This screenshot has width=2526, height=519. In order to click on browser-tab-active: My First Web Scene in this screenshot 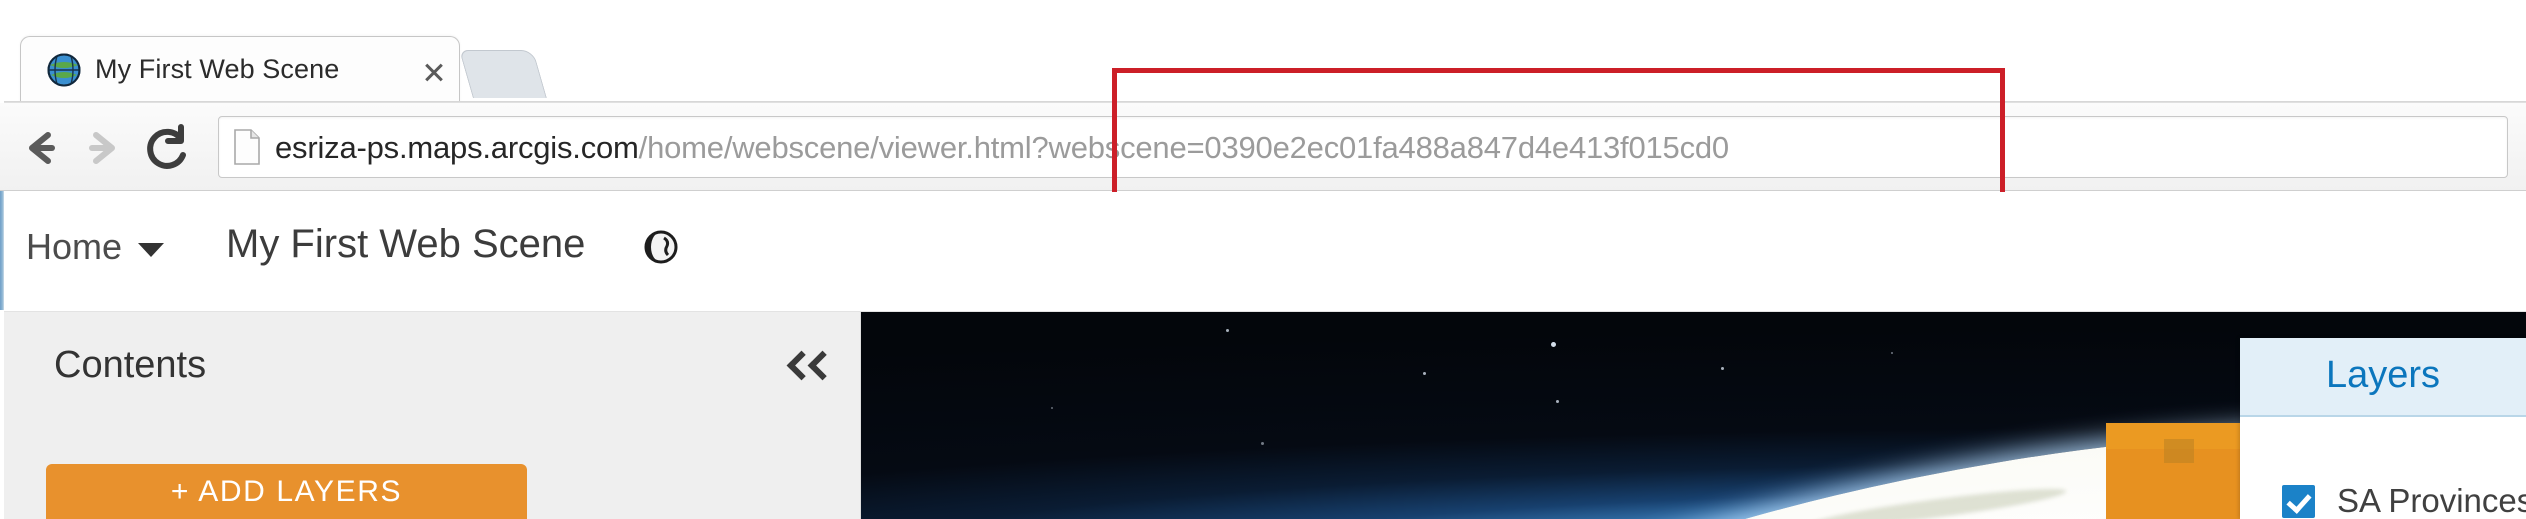, I will do `click(240, 69)`.